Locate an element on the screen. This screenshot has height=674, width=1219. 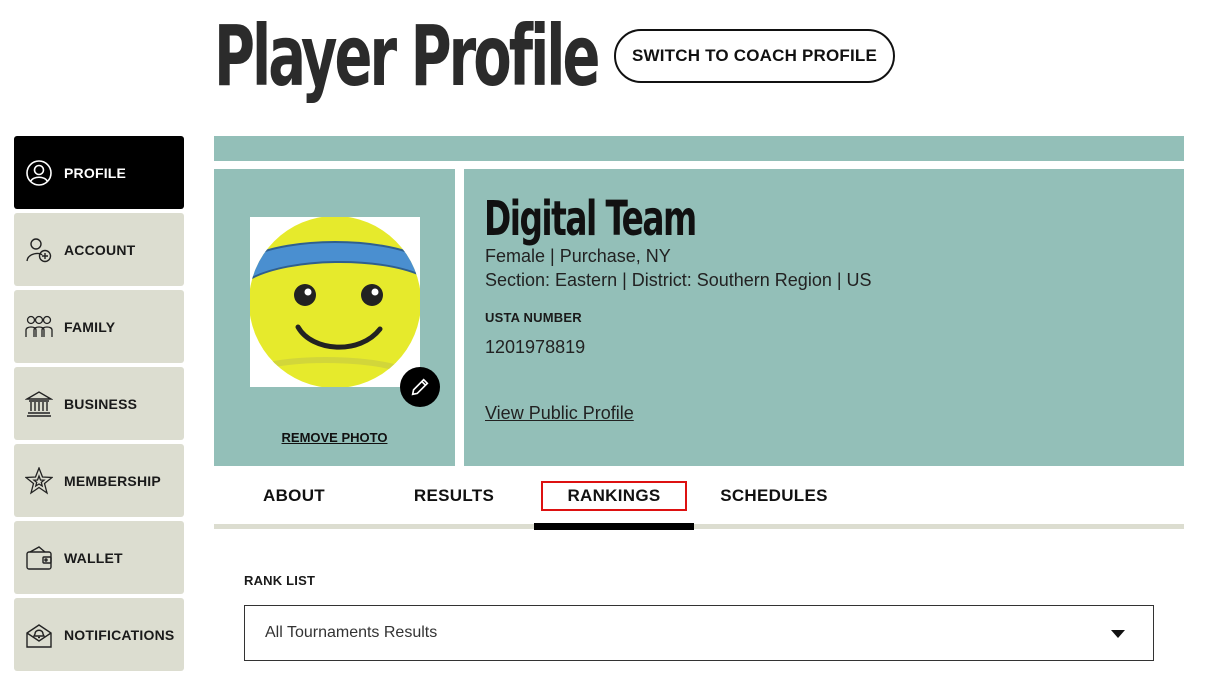
user-add-icon is located at coordinates (39, 250).